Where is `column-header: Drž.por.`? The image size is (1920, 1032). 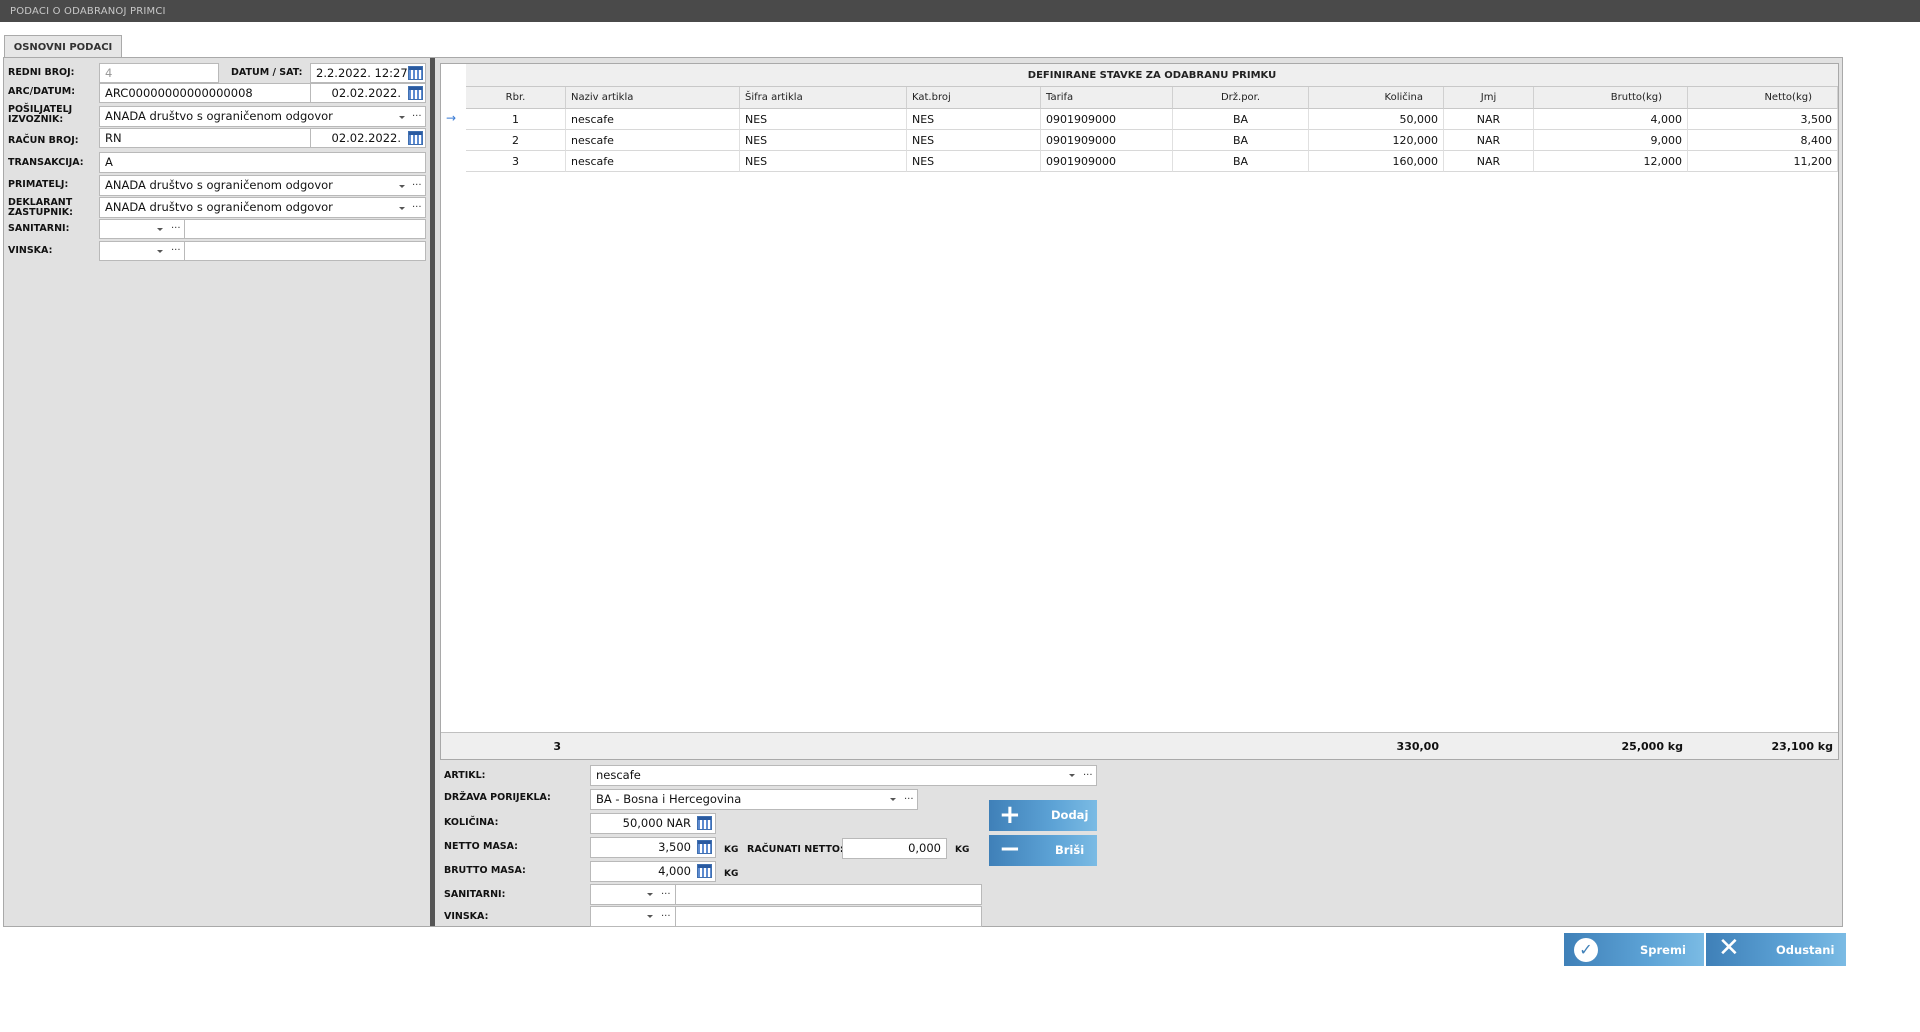 column-header: Drž.por. is located at coordinates (1241, 98).